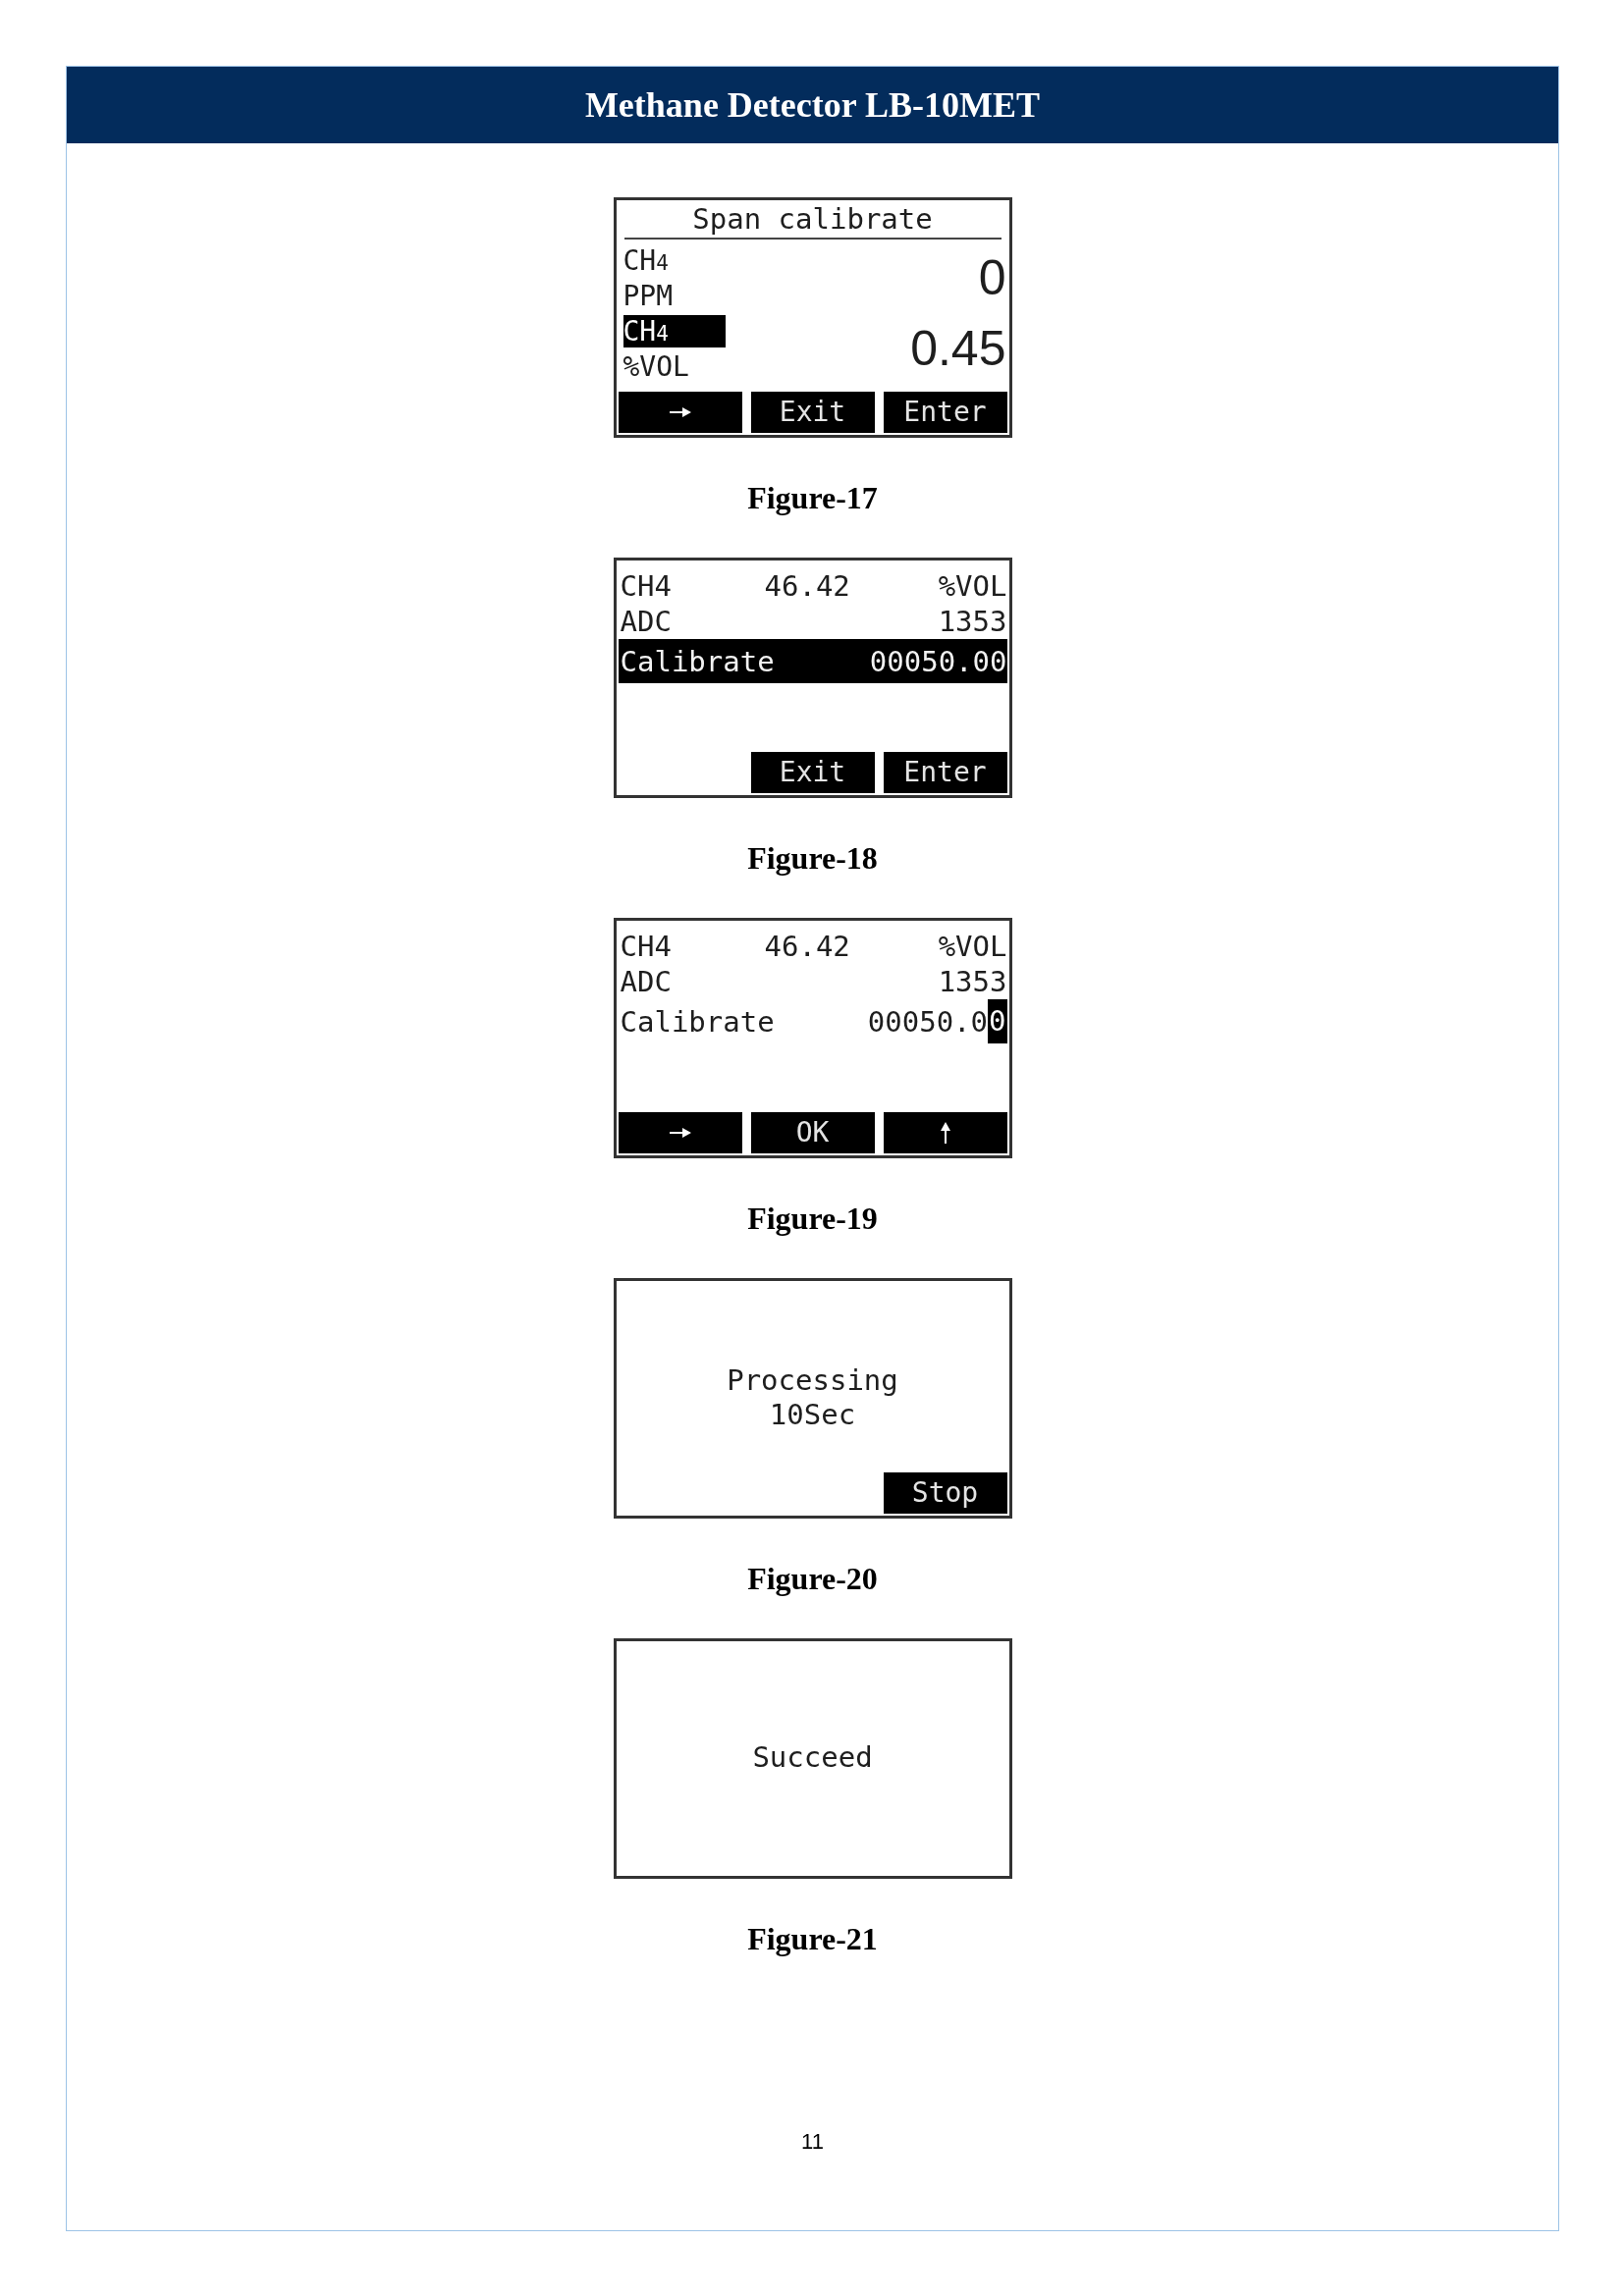 The width and height of the screenshot is (1624, 2296). Describe the element at coordinates (958, 348) in the screenshot. I see `reading-value: 0.45` at that location.